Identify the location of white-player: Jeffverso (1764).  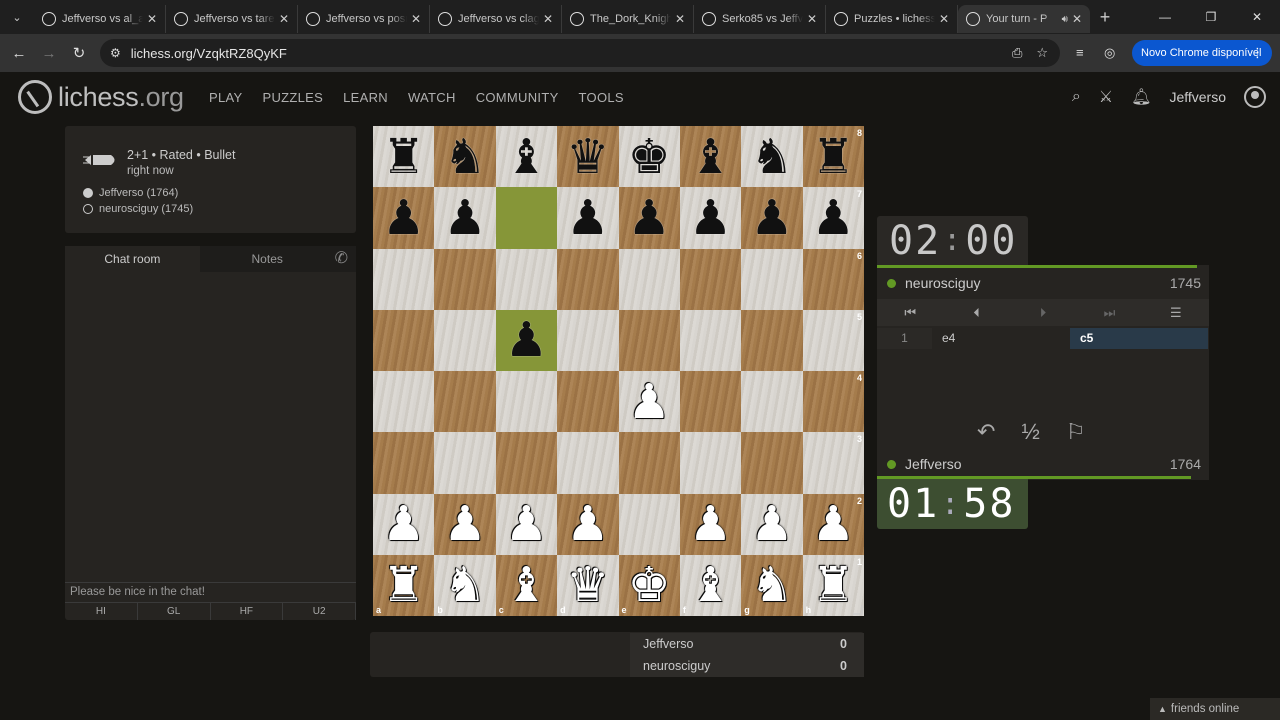
(130, 193).